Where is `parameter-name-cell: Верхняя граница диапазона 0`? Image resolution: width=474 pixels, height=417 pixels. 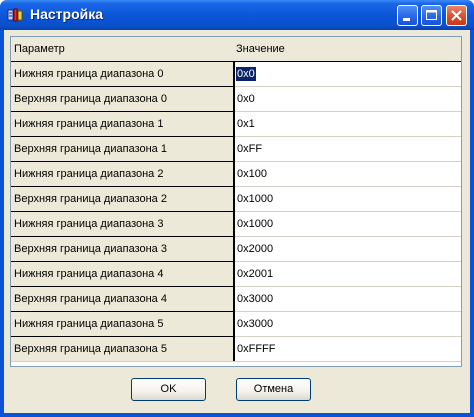 parameter-name-cell: Верхняя граница диапазона 0 is located at coordinates (123, 99).